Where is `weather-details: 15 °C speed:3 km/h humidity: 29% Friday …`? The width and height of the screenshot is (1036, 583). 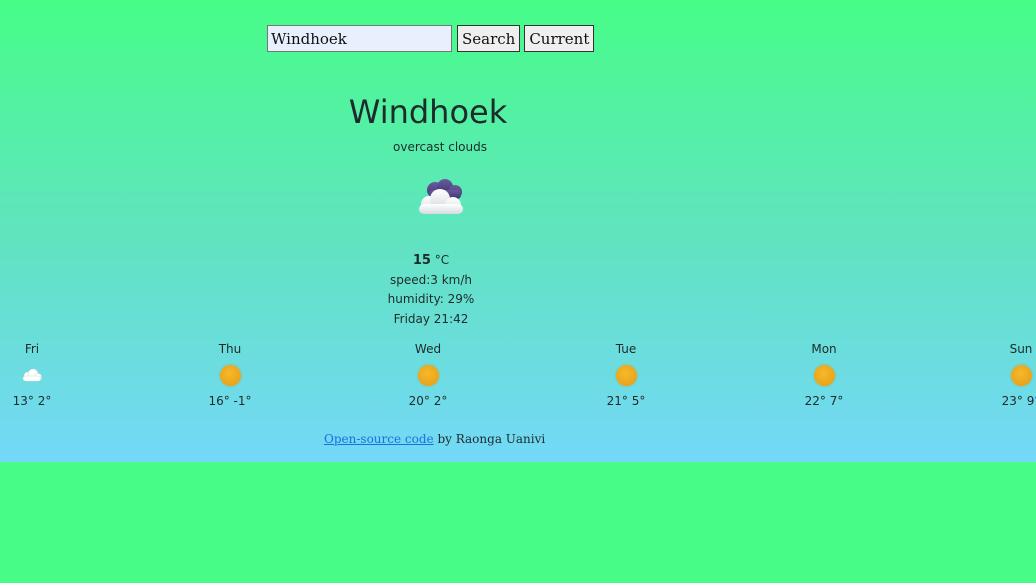
weather-details: 15 °C speed:3 km/h humidity: 29% Friday … is located at coordinates (431, 290).